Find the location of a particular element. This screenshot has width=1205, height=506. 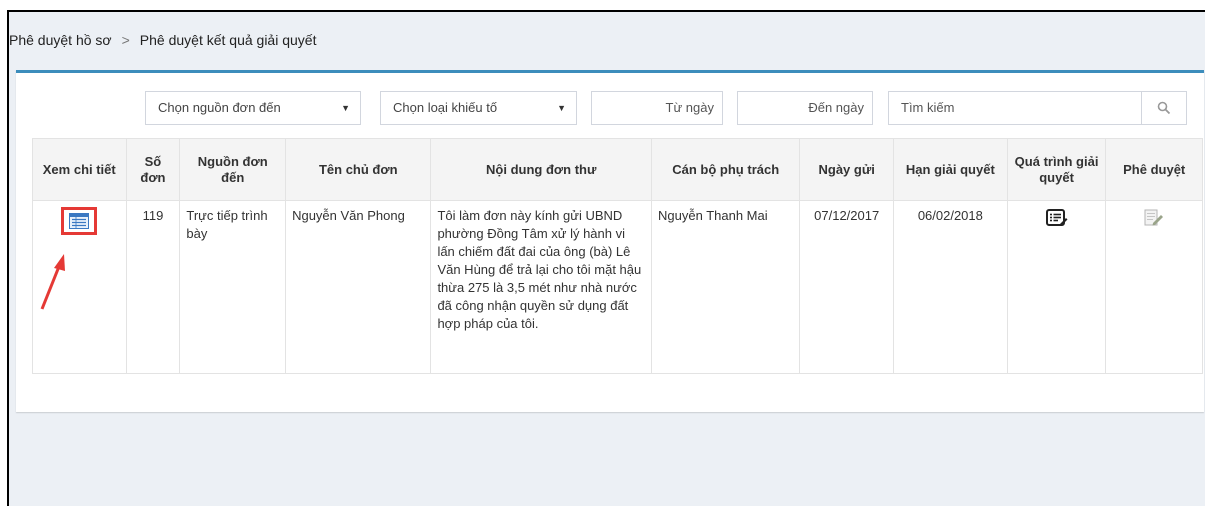

breadcrumb-item-approve-results: Phê duyệt kết quả giải quyết is located at coordinates (228, 40).